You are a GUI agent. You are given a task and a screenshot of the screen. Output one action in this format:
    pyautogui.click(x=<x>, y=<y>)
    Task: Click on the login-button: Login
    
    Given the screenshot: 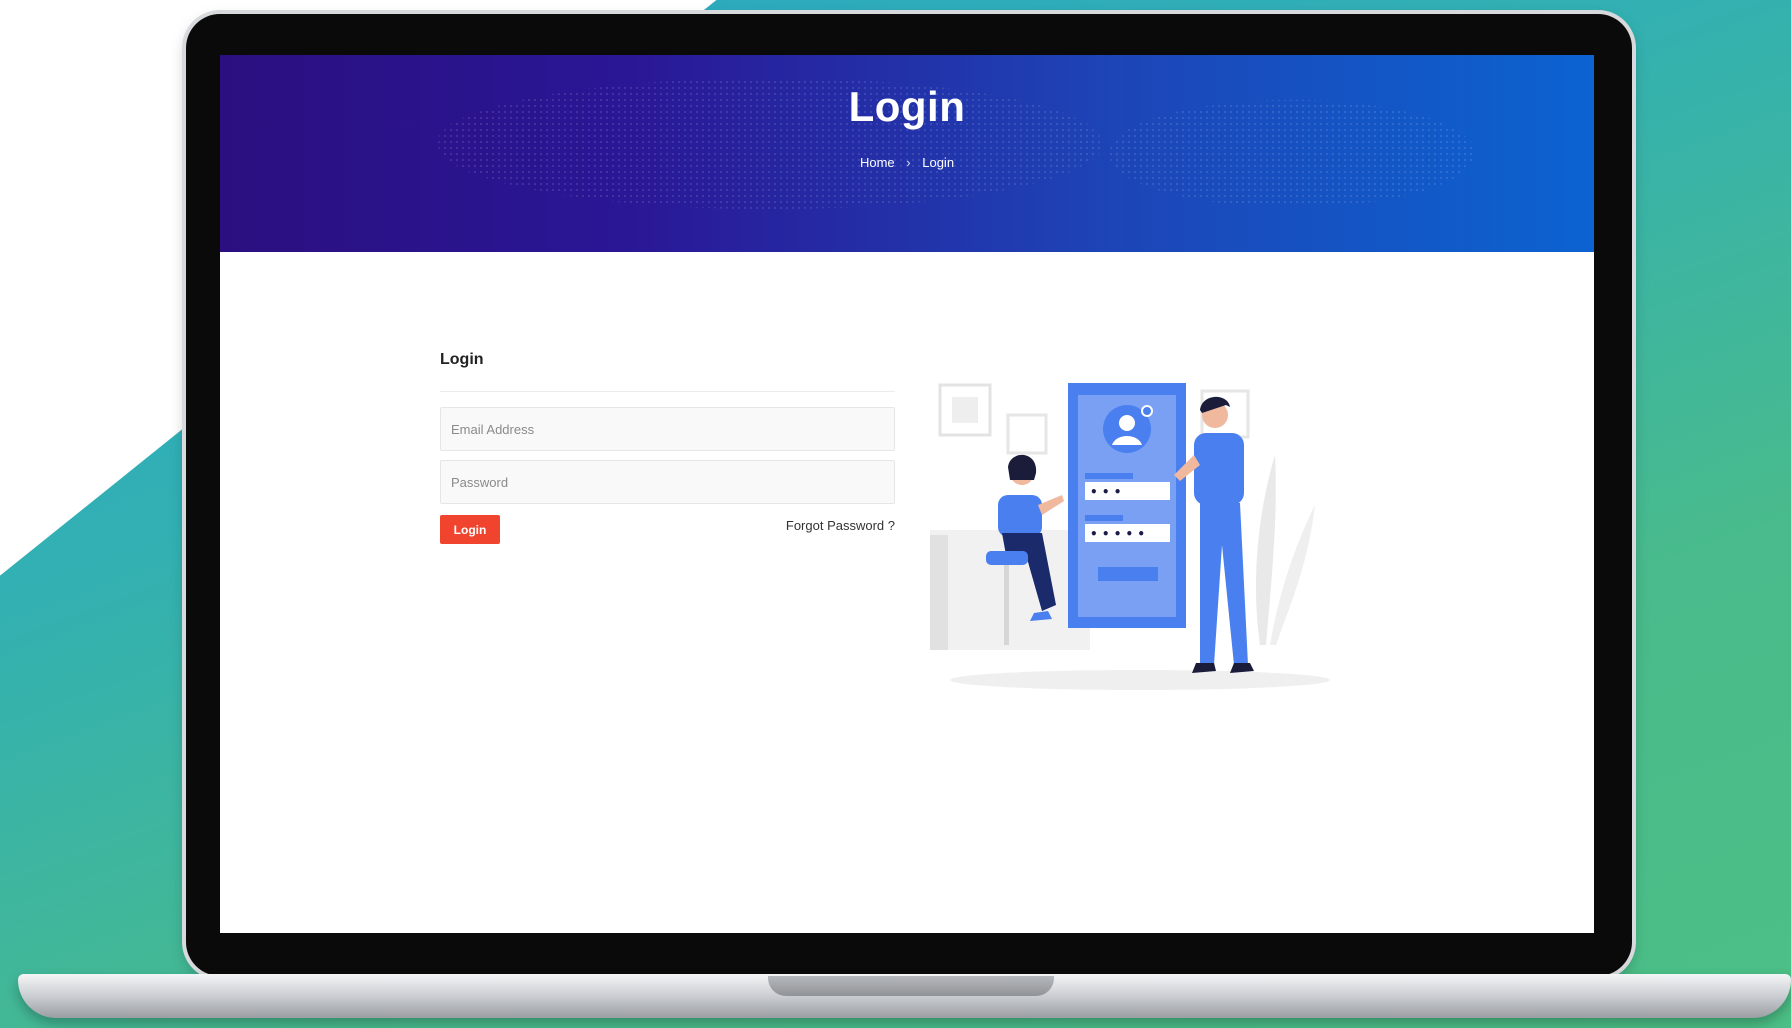 What is the action you would take?
    pyautogui.click(x=470, y=529)
    